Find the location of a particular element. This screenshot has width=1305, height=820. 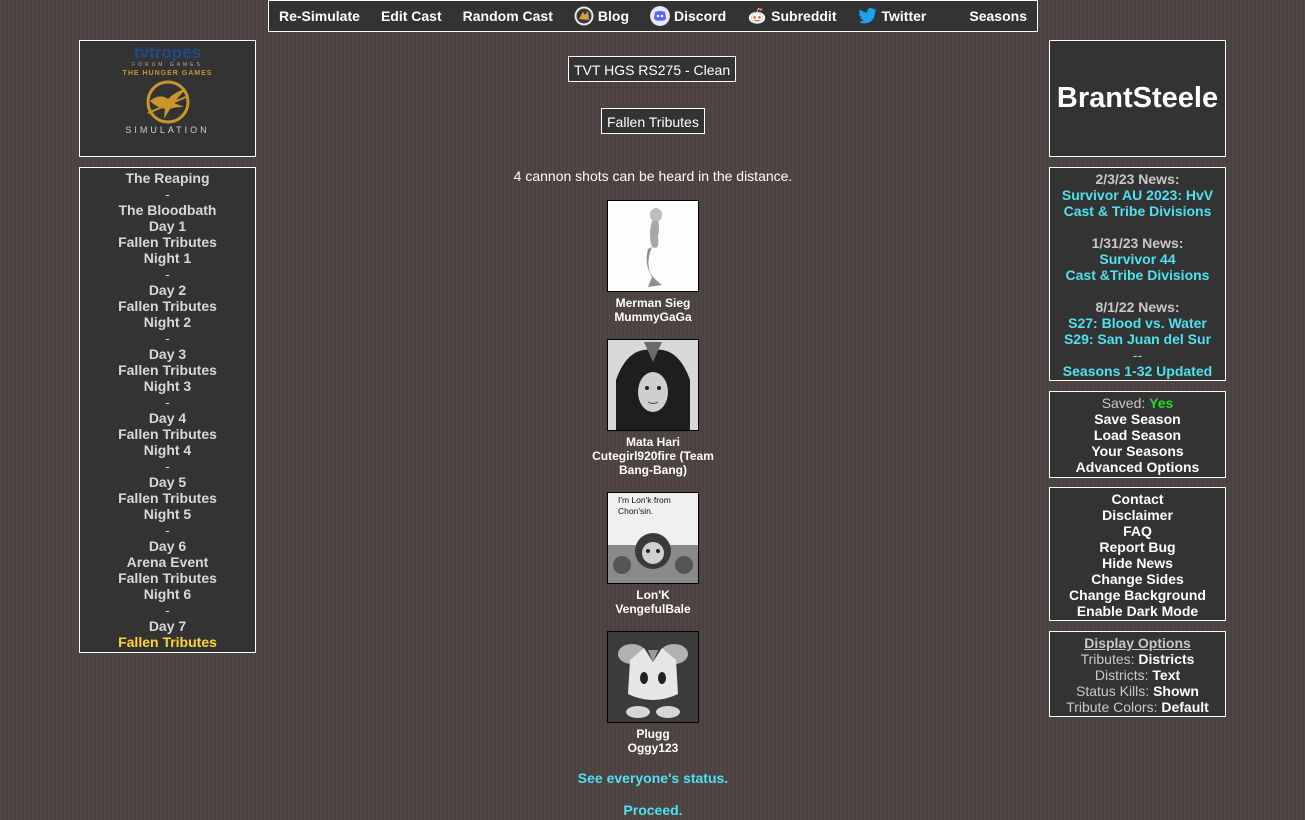

proceed-link: Proceed. is located at coordinates (653, 810).